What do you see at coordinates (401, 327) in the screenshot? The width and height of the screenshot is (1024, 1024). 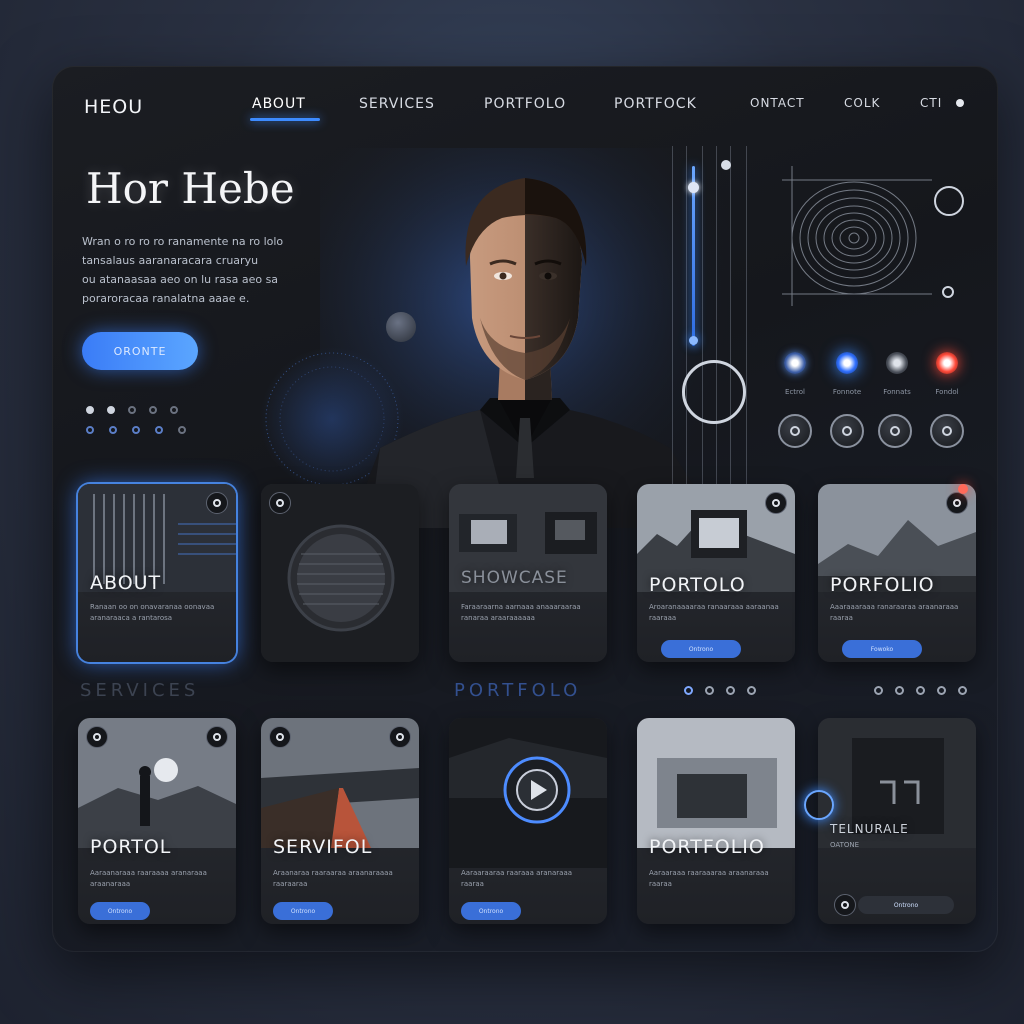 I see `orb-button` at bounding box center [401, 327].